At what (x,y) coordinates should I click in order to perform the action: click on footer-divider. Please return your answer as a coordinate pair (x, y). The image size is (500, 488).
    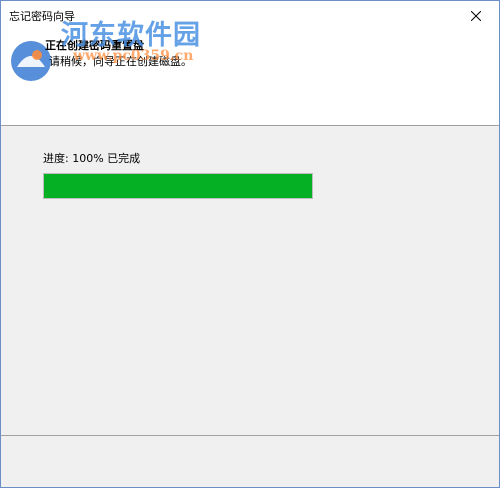
    Looking at the image, I should click on (250, 435).